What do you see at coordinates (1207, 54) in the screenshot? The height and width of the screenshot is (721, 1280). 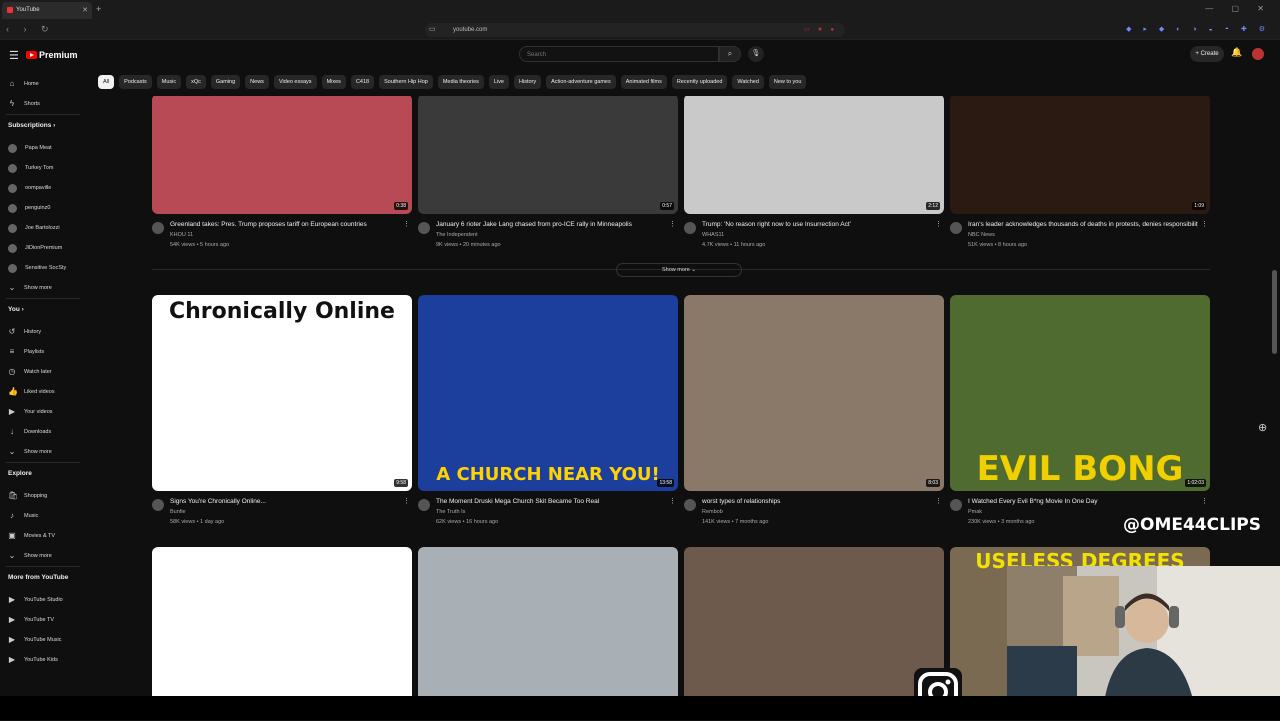 I see `create-button: + Create` at bounding box center [1207, 54].